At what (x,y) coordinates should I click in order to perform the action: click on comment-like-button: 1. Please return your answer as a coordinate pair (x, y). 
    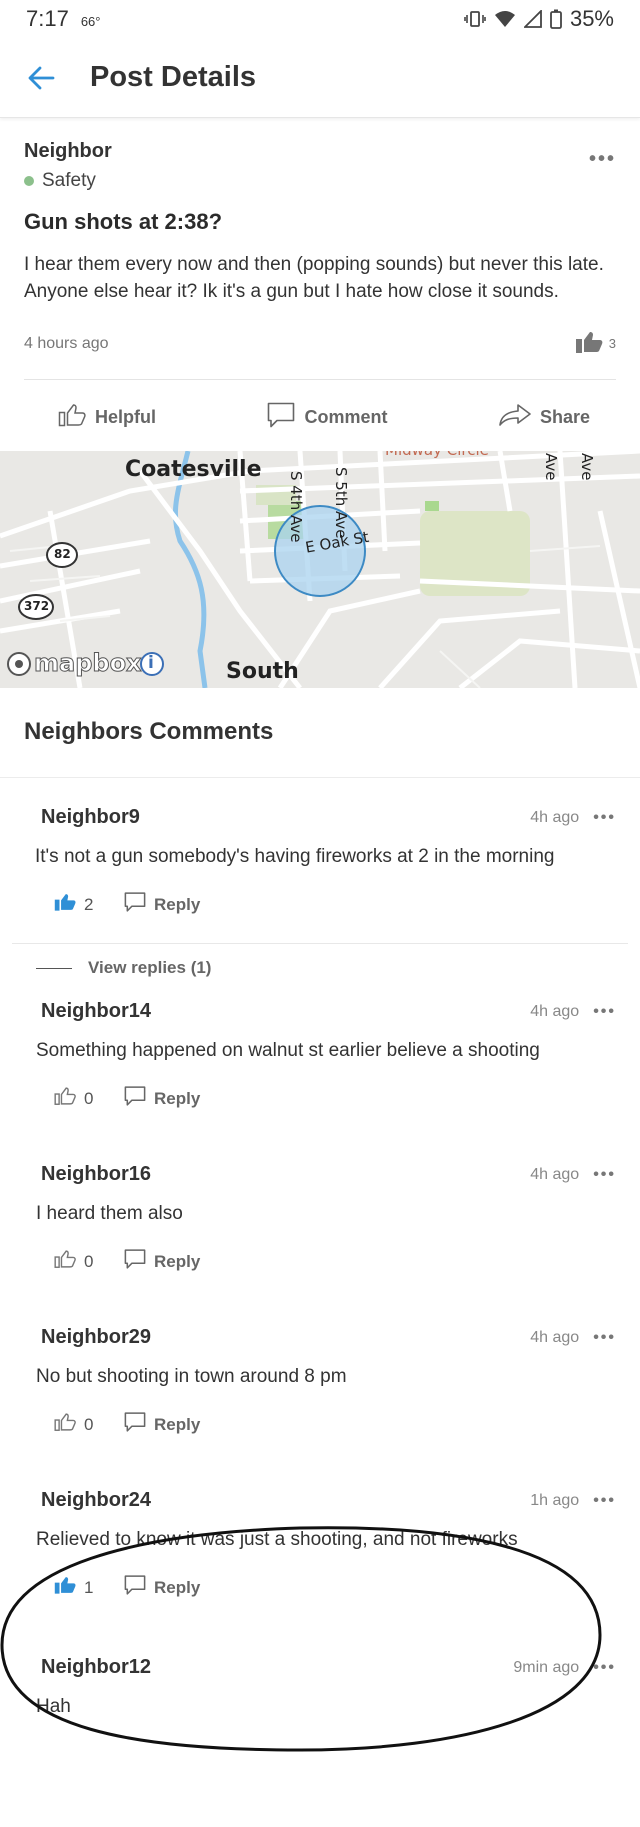
    Looking at the image, I should click on (84, 1587).